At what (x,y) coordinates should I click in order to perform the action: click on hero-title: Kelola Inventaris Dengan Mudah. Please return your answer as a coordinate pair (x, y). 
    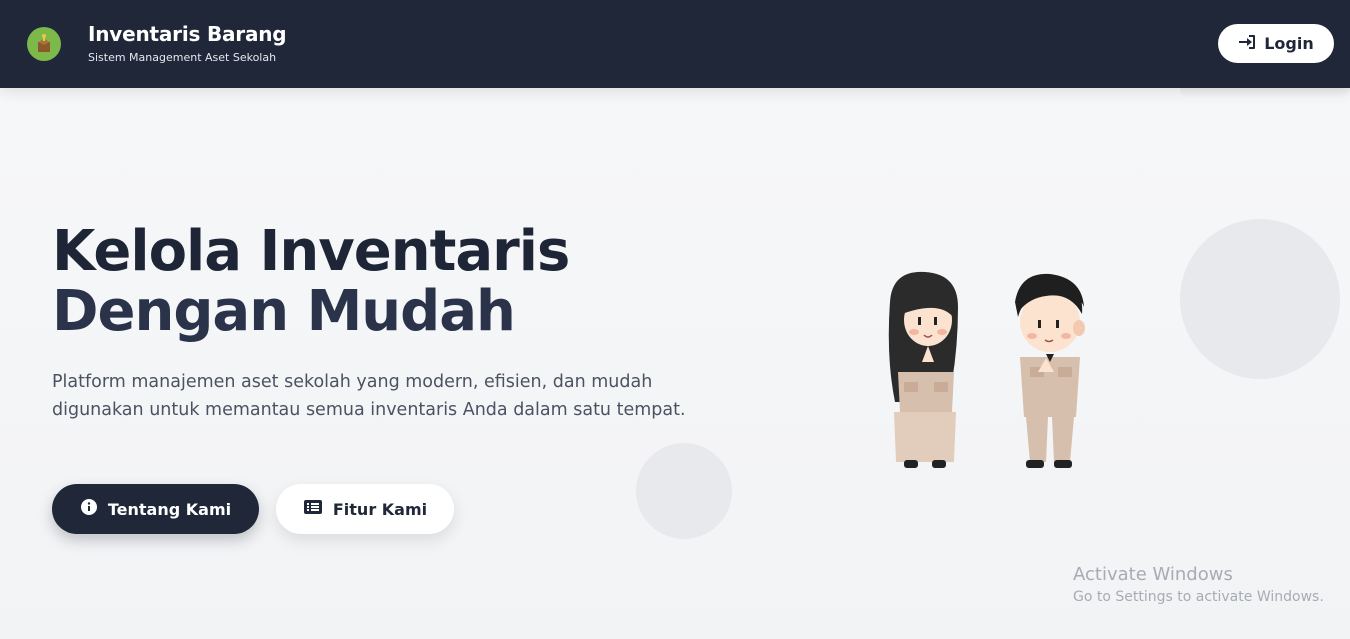
    Looking at the image, I should click on (402, 282).